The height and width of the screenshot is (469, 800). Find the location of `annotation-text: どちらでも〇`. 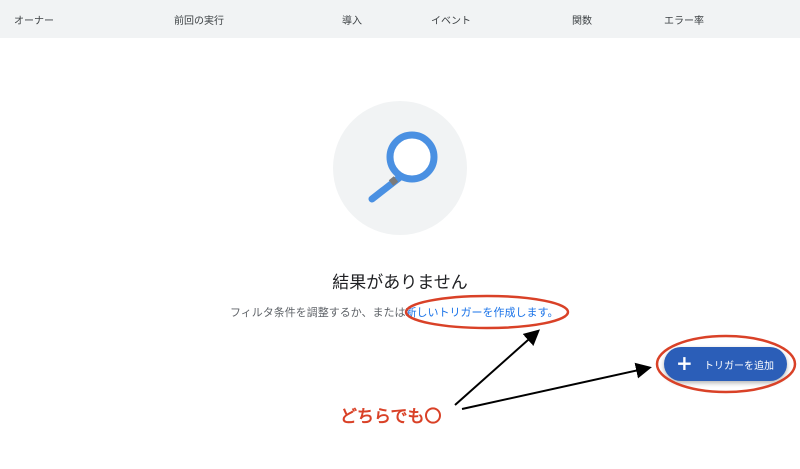

annotation-text: どちらでも〇 is located at coordinates (391, 417).